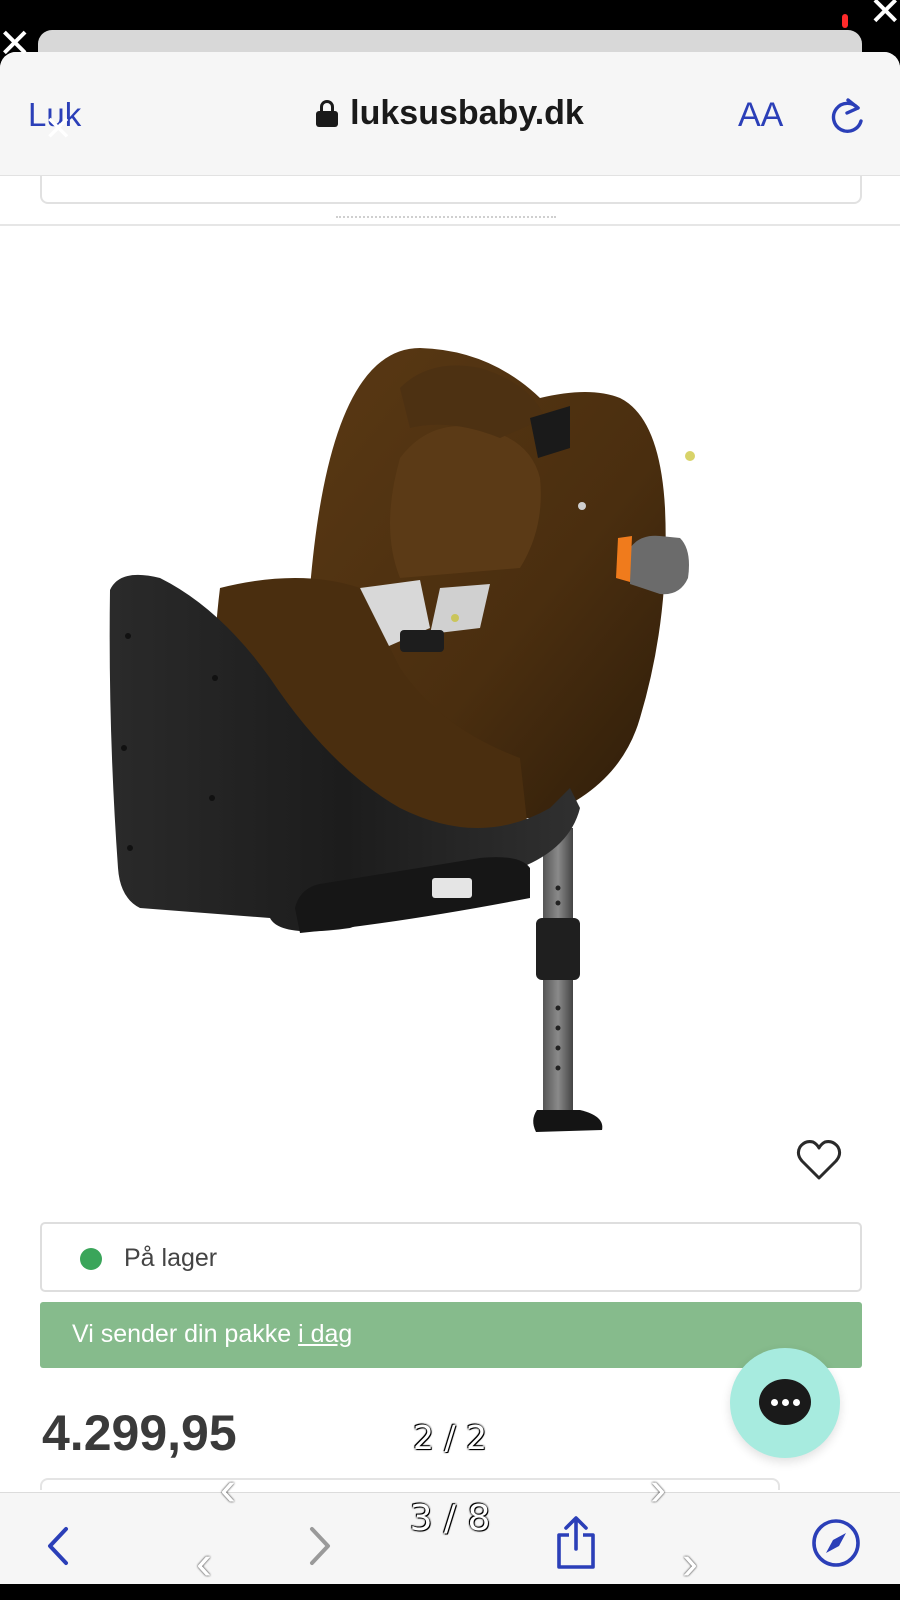  Describe the element at coordinates (320, 1546) in the screenshot. I see `forward-icon` at that location.